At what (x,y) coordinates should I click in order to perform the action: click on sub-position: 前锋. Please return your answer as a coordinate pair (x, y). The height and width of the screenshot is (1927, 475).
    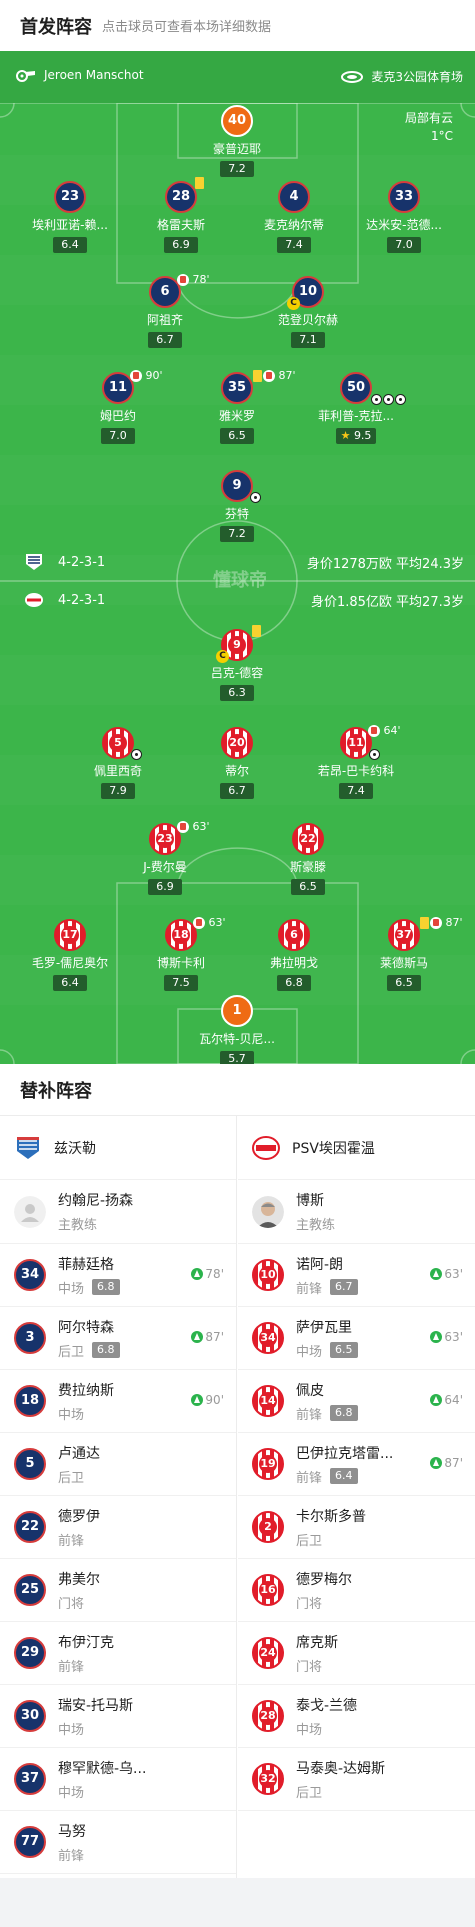
    Looking at the image, I should click on (71, 1856).